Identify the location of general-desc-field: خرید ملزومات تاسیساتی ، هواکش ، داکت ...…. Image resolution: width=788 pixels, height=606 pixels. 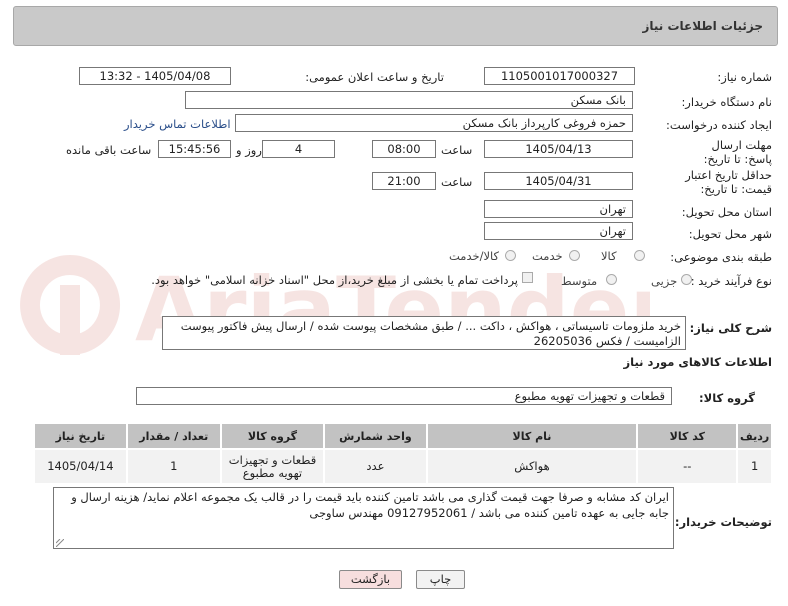
(424, 333).